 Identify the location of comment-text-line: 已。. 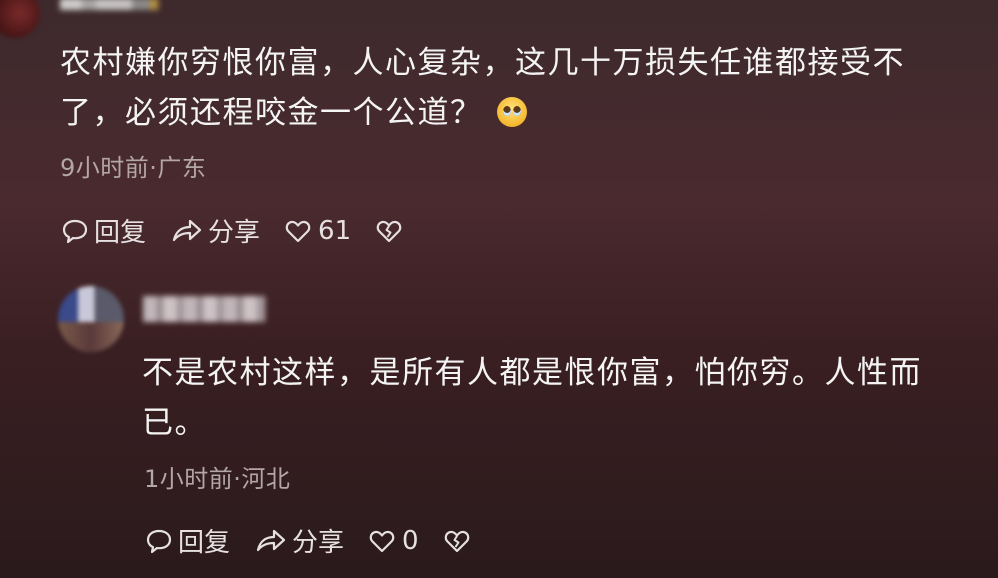
(174, 423).